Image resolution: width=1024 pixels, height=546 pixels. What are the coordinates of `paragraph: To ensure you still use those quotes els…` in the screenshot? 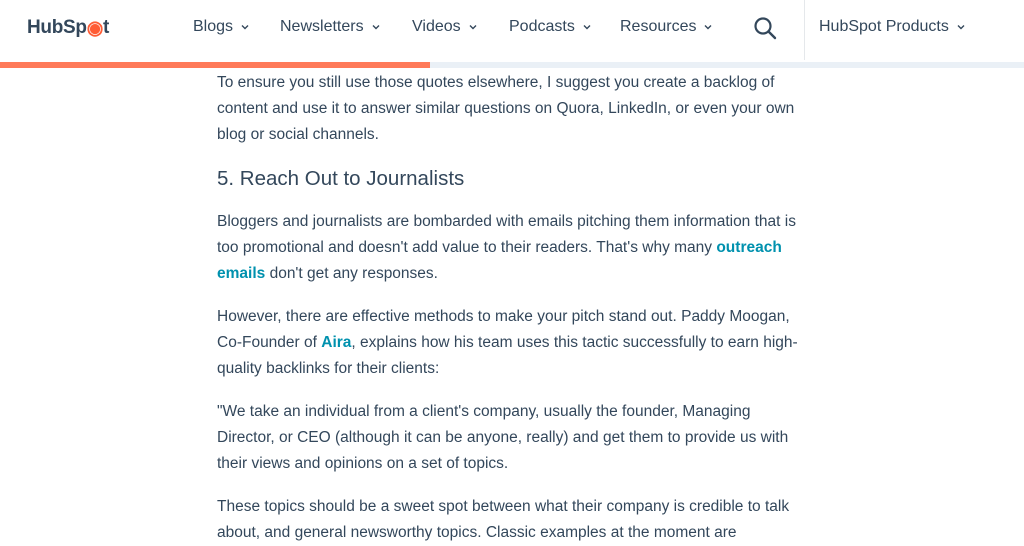 It's located at (506, 108).